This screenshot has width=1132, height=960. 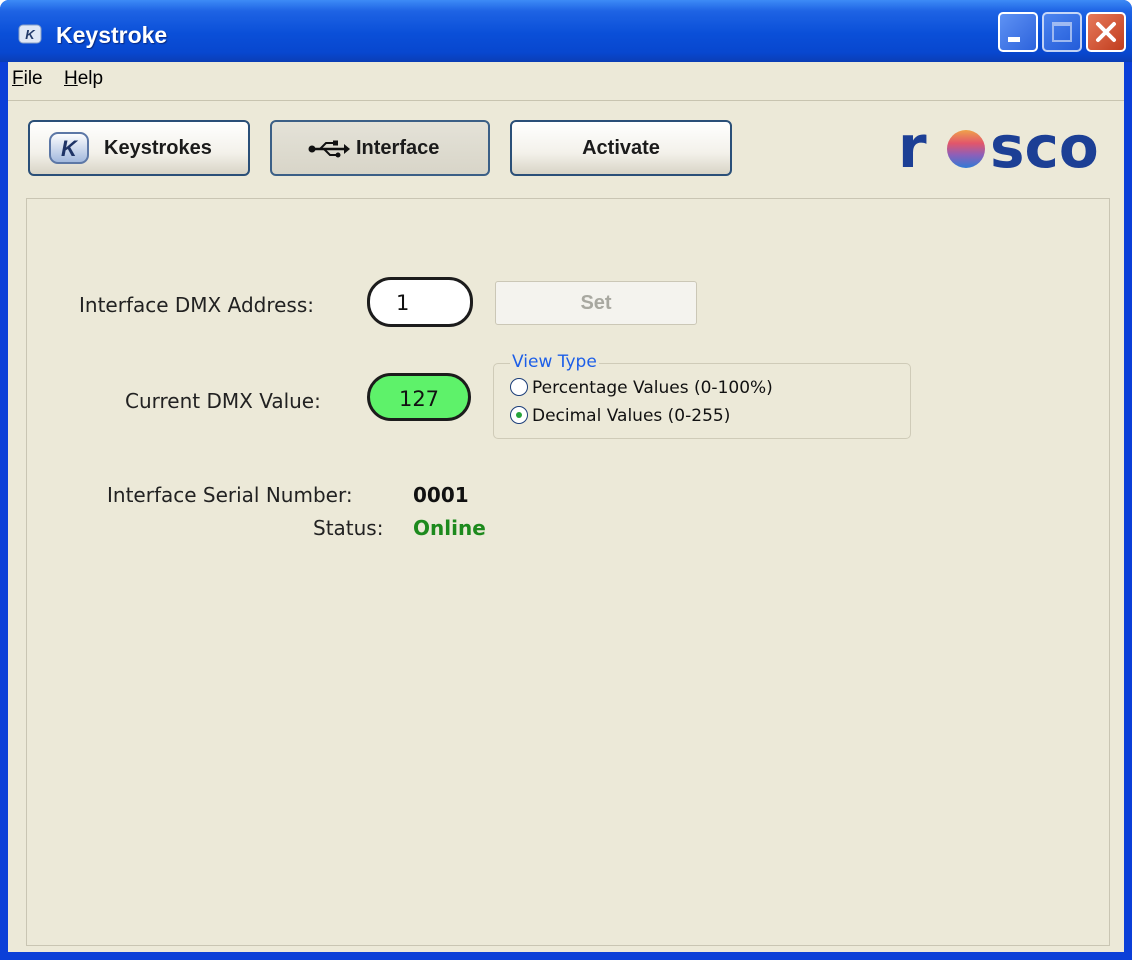 I want to click on window-title: Keystroke, so click(x=112, y=35).